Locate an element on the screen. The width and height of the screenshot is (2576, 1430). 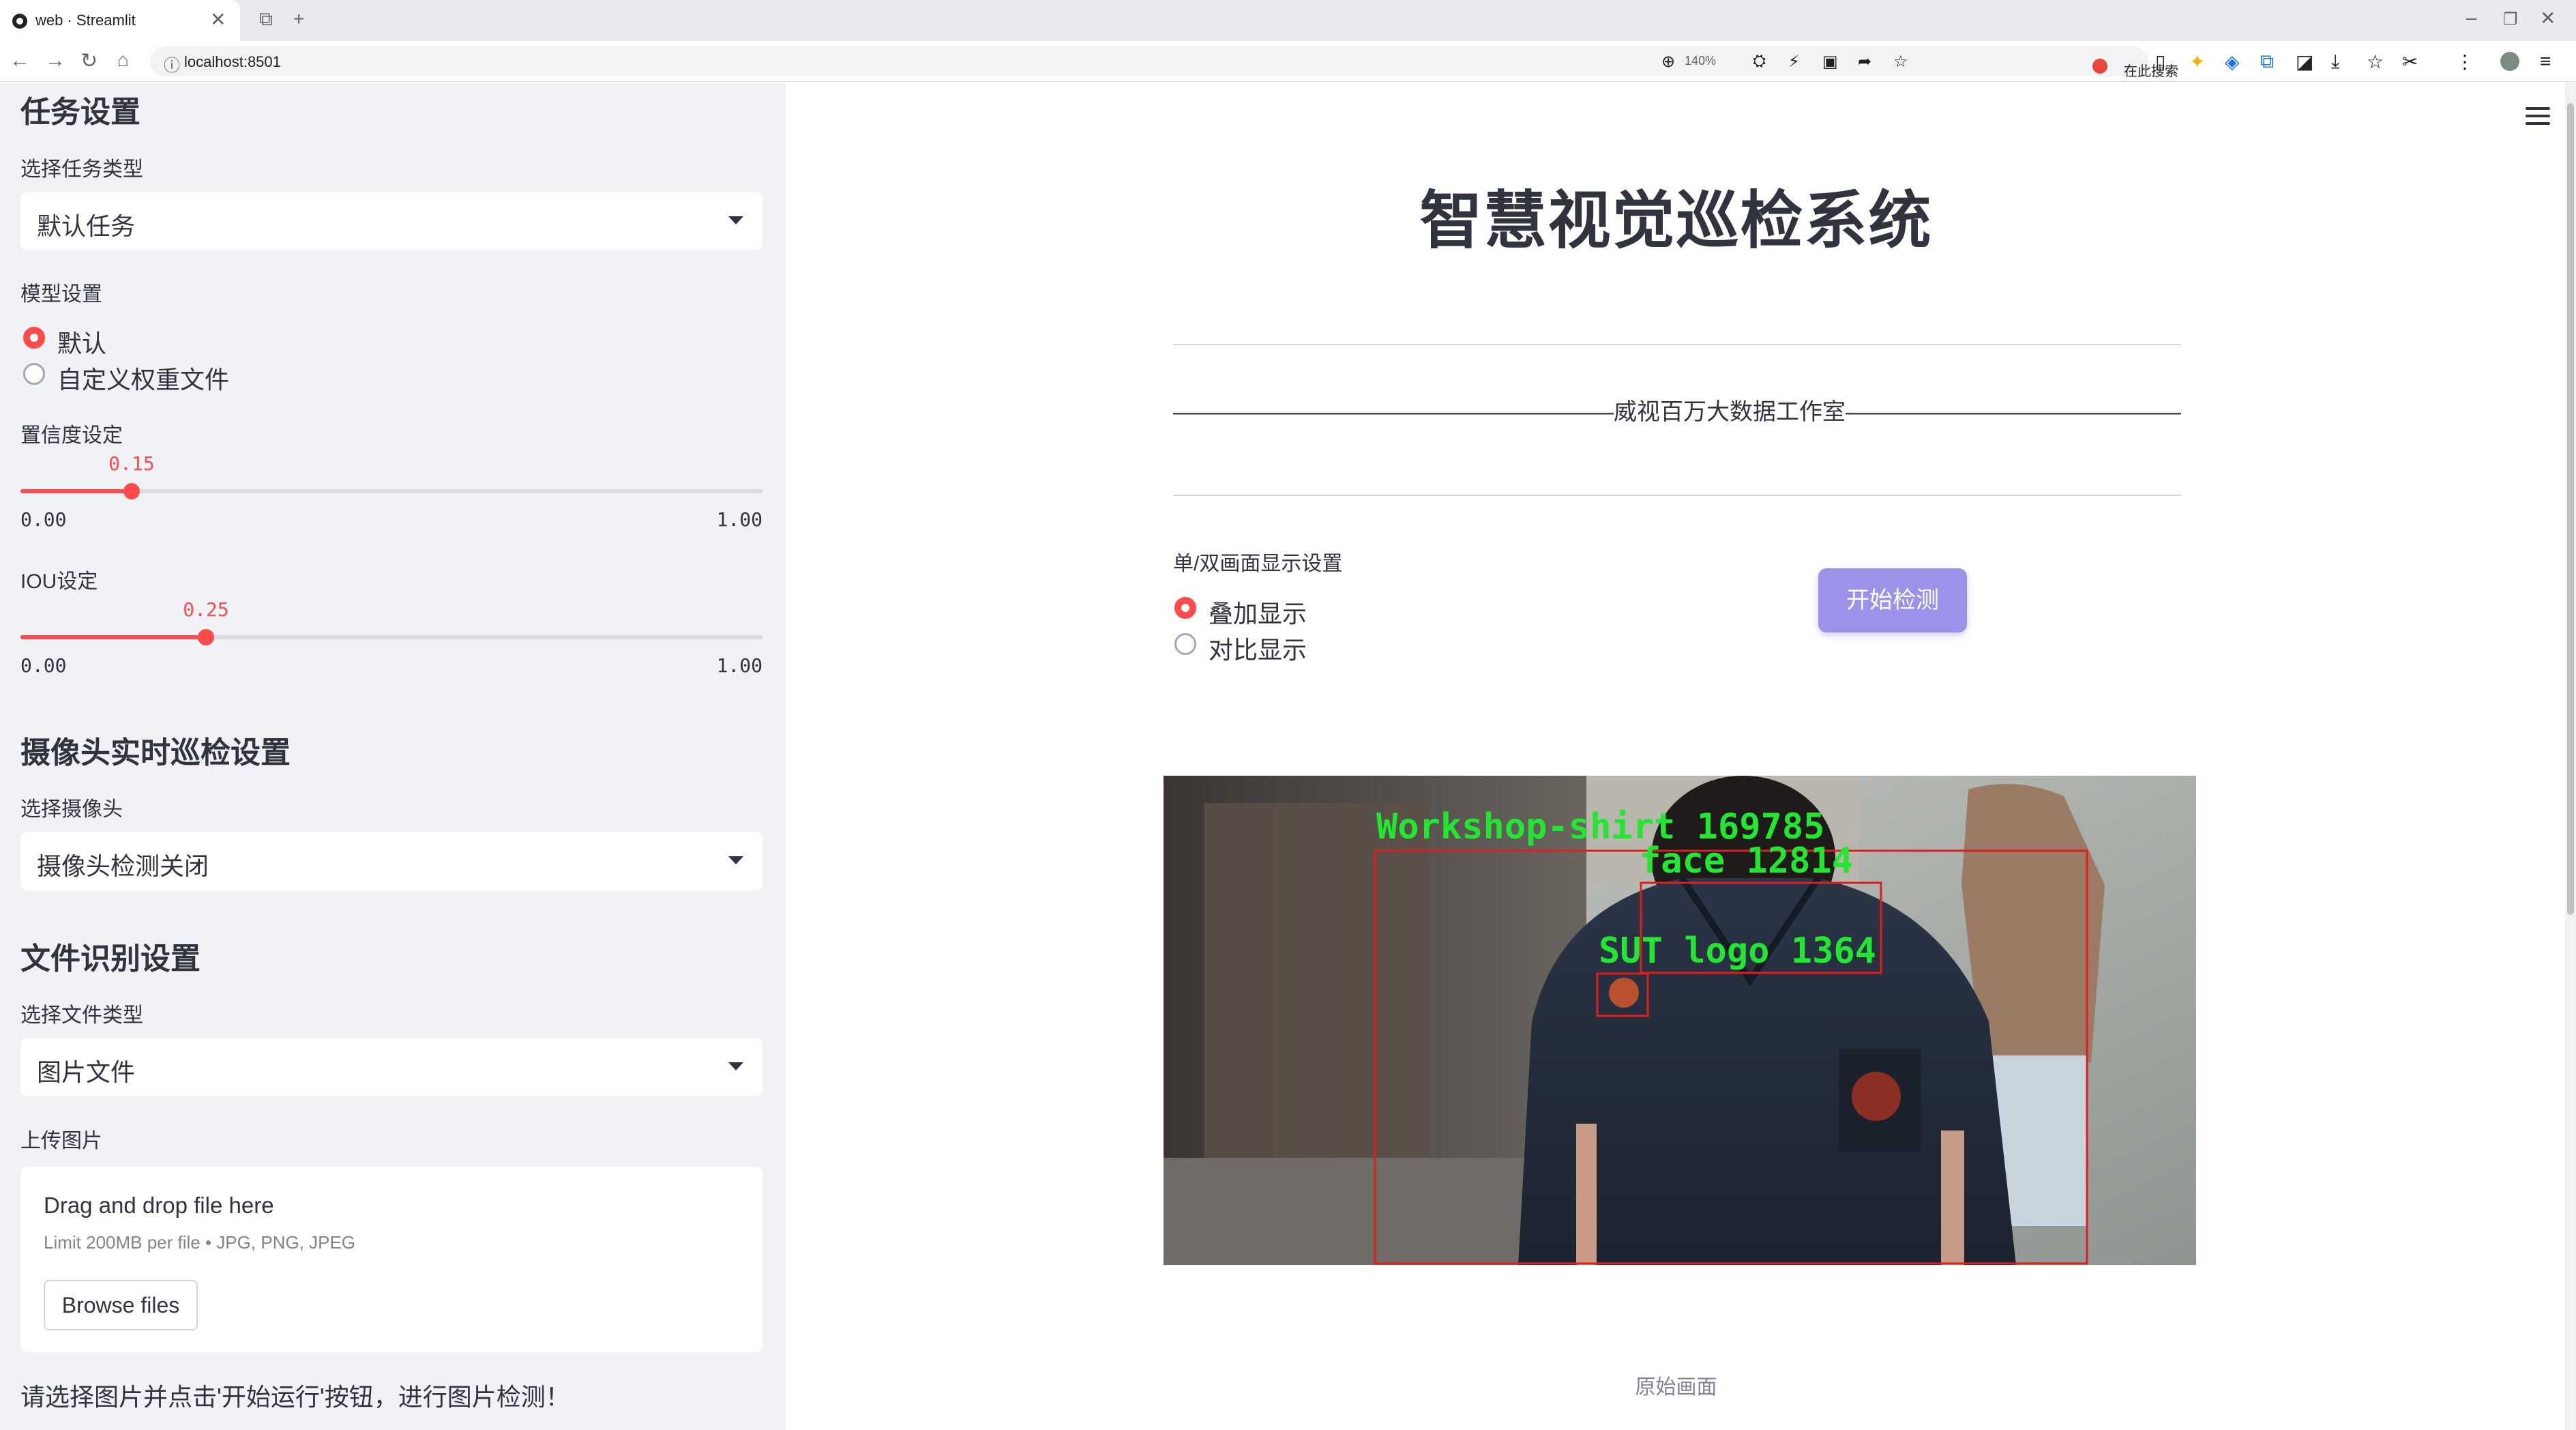
reading-mode-icon: ▯ is located at coordinates (2160, 62).